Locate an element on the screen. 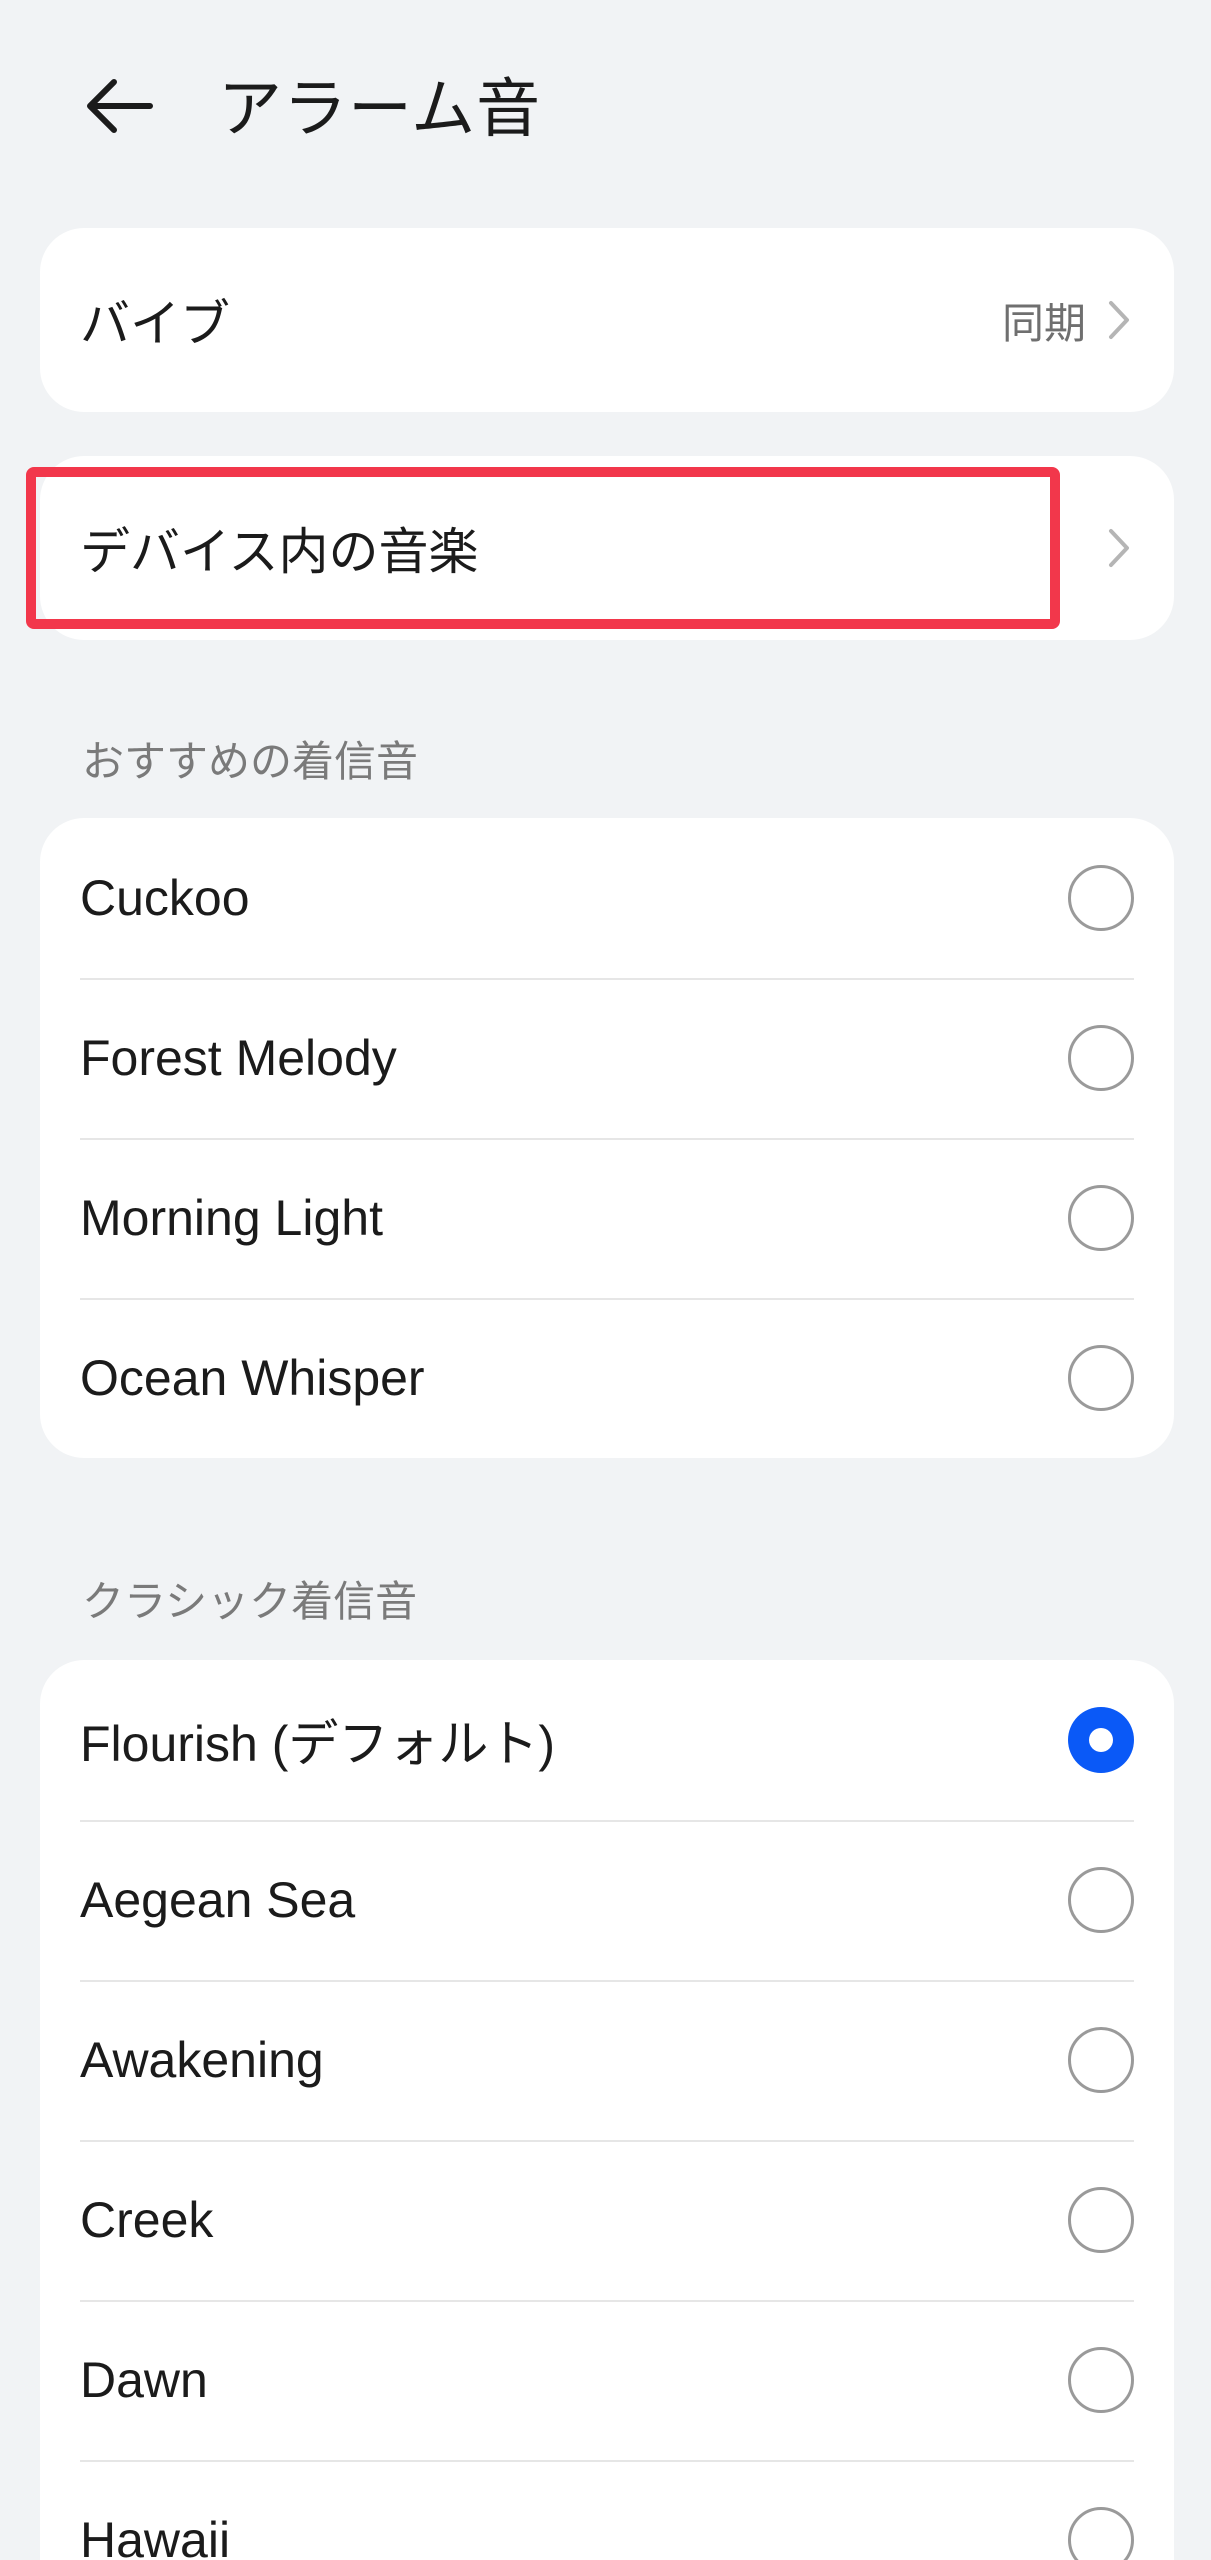 The image size is (1211, 2560). recommended-section-title: おすすめの着信音 is located at coordinates (250, 761).